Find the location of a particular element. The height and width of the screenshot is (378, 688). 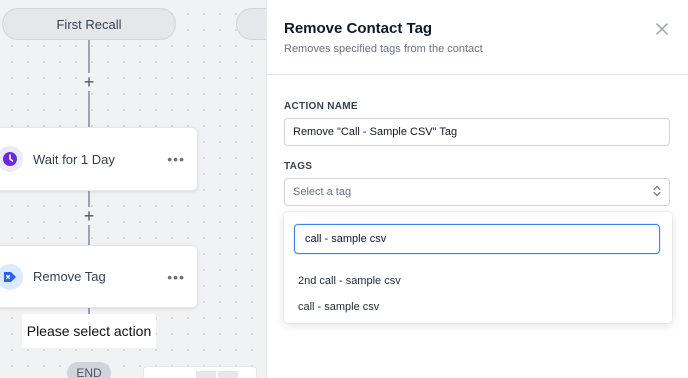

trigger-label: First Recall is located at coordinates (89, 24).